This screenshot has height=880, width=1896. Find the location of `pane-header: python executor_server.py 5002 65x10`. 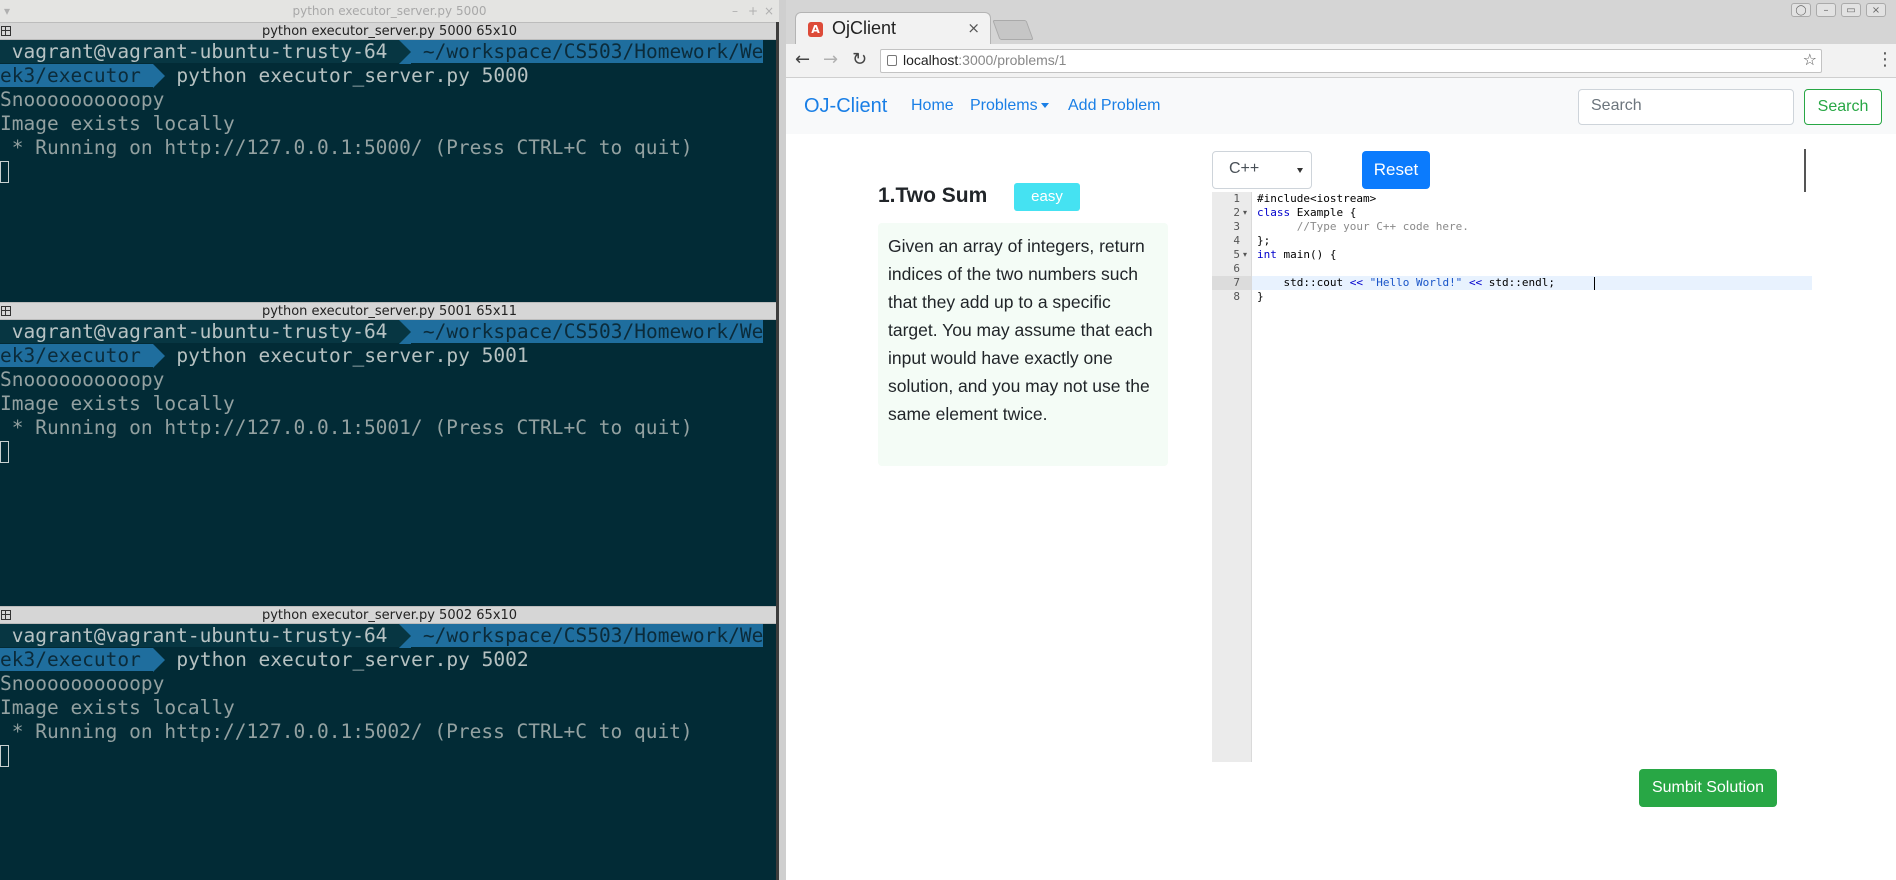

pane-header: python executor_server.py 5002 65x10 is located at coordinates (389, 615).